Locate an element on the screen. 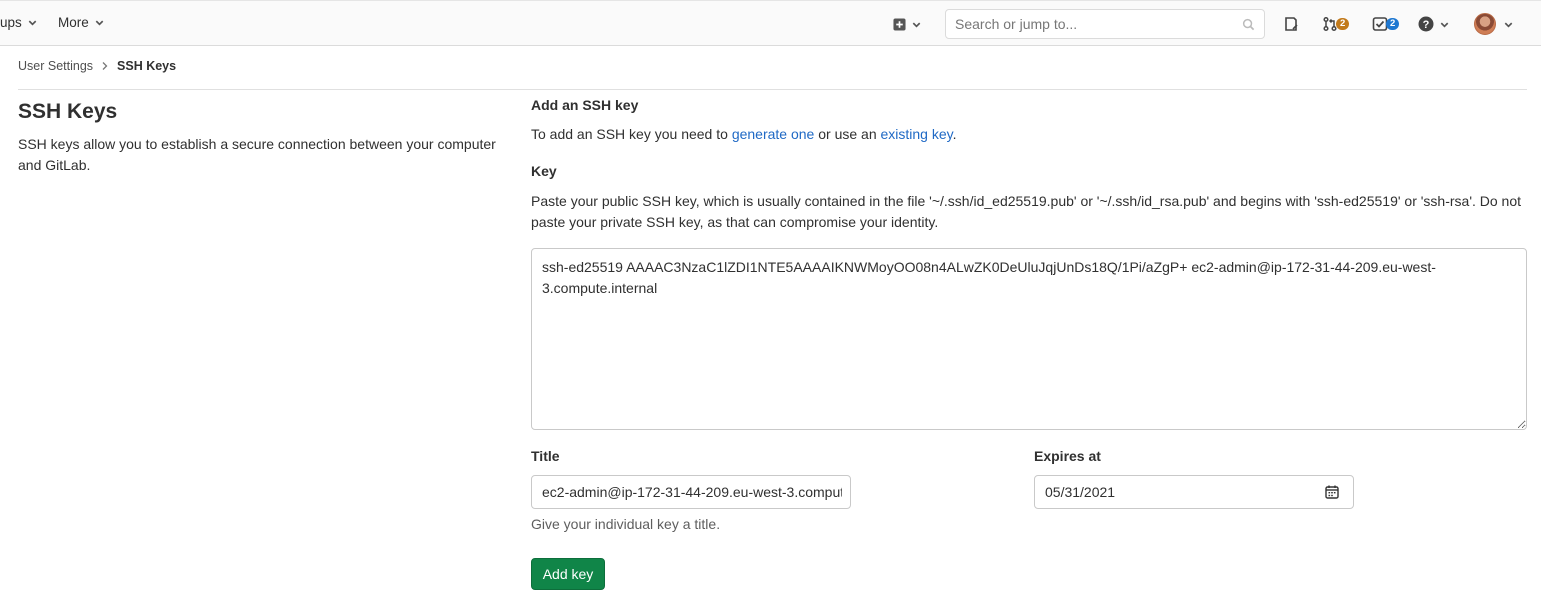 Image resolution: width=1541 pixels, height=614 pixels. expires-at-input is located at coordinates (1175, 492).